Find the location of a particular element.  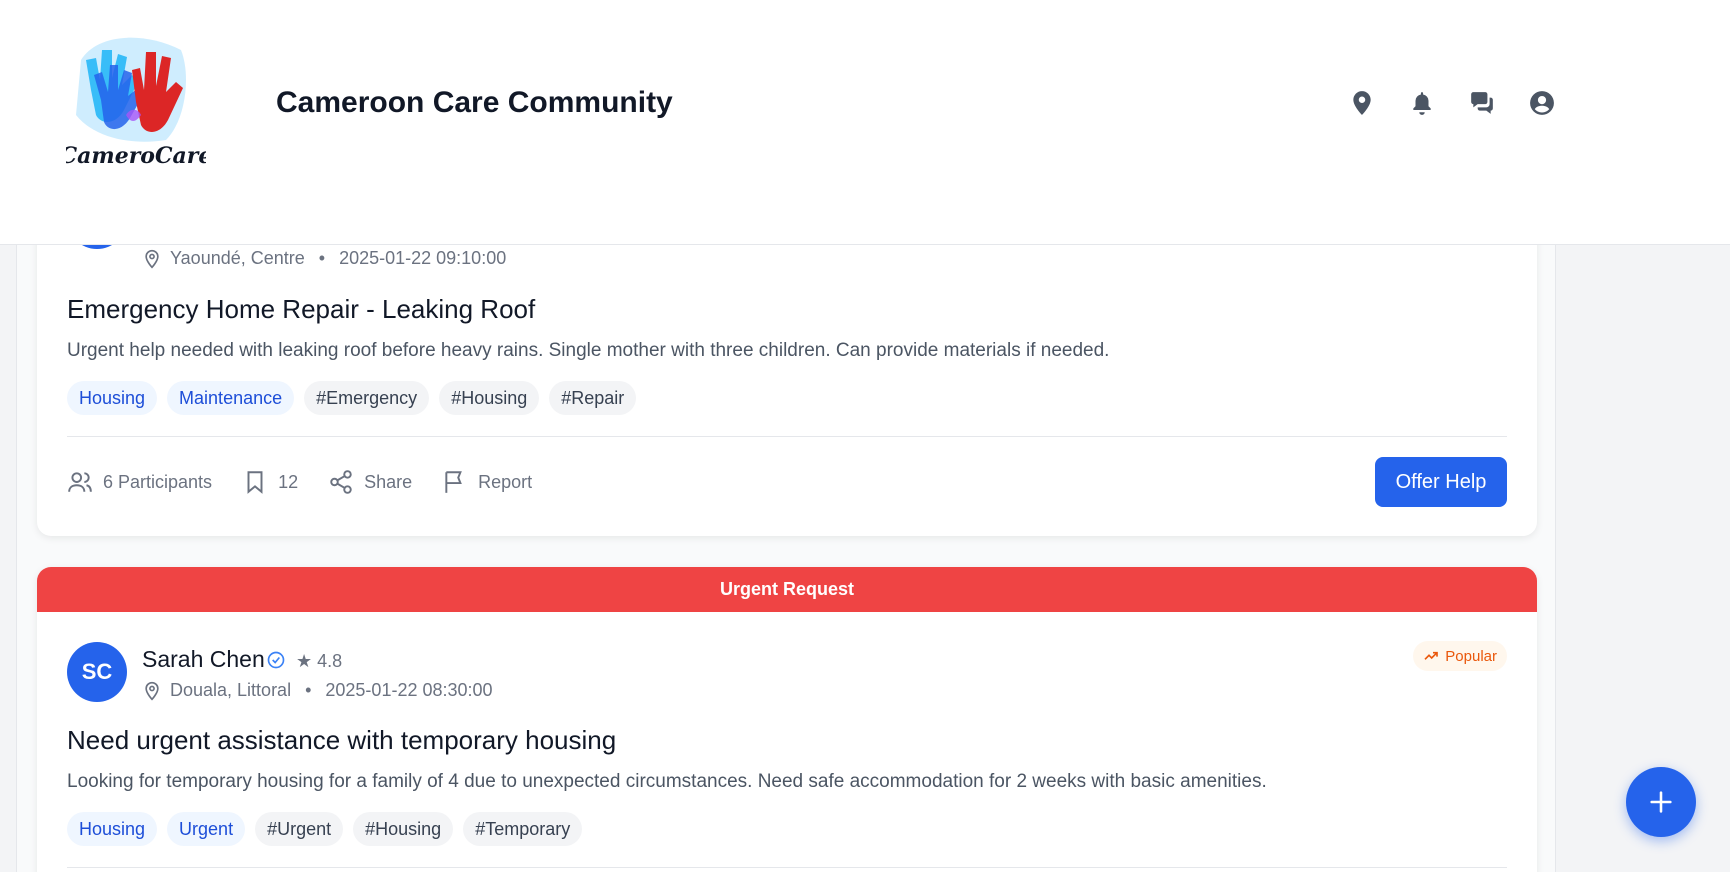

profile-button is located at coordinates (1542, 103).